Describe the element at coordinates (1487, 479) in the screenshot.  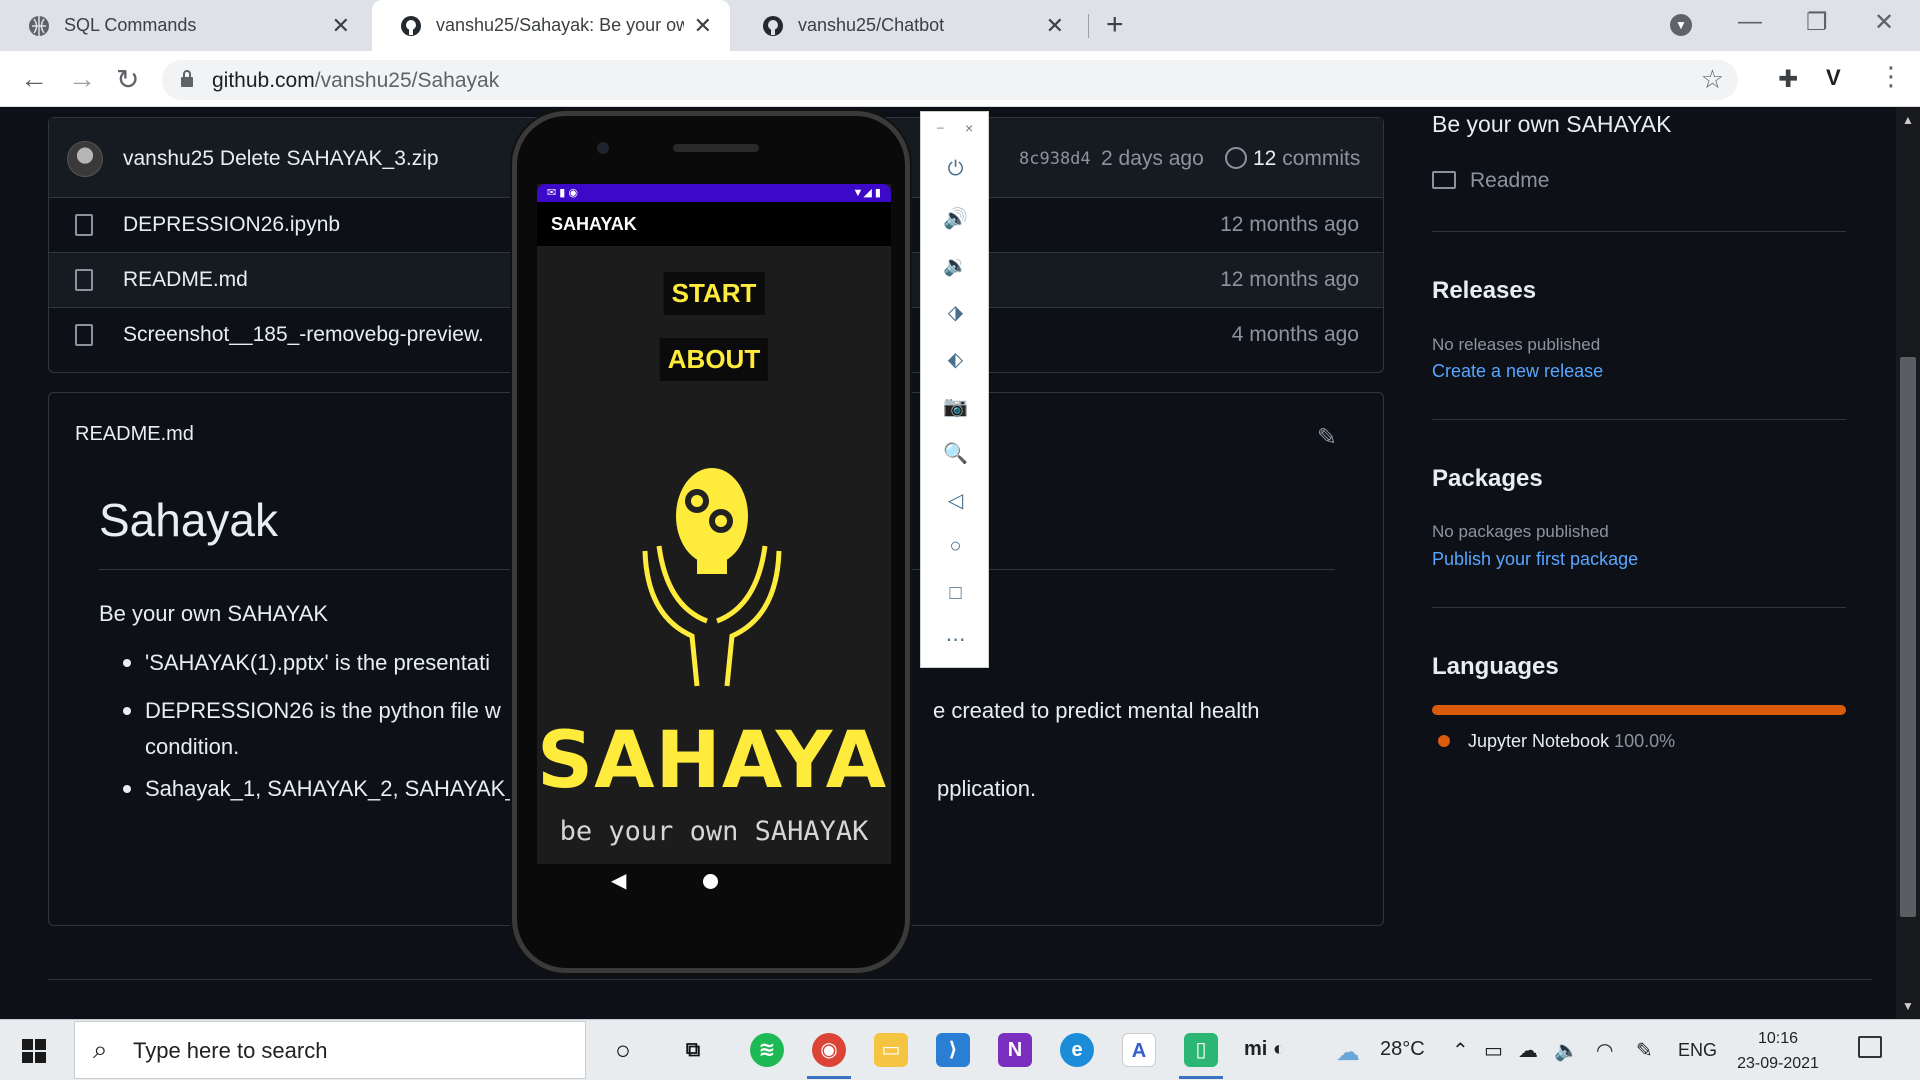
I see `packages-heading: Packages` at that location.